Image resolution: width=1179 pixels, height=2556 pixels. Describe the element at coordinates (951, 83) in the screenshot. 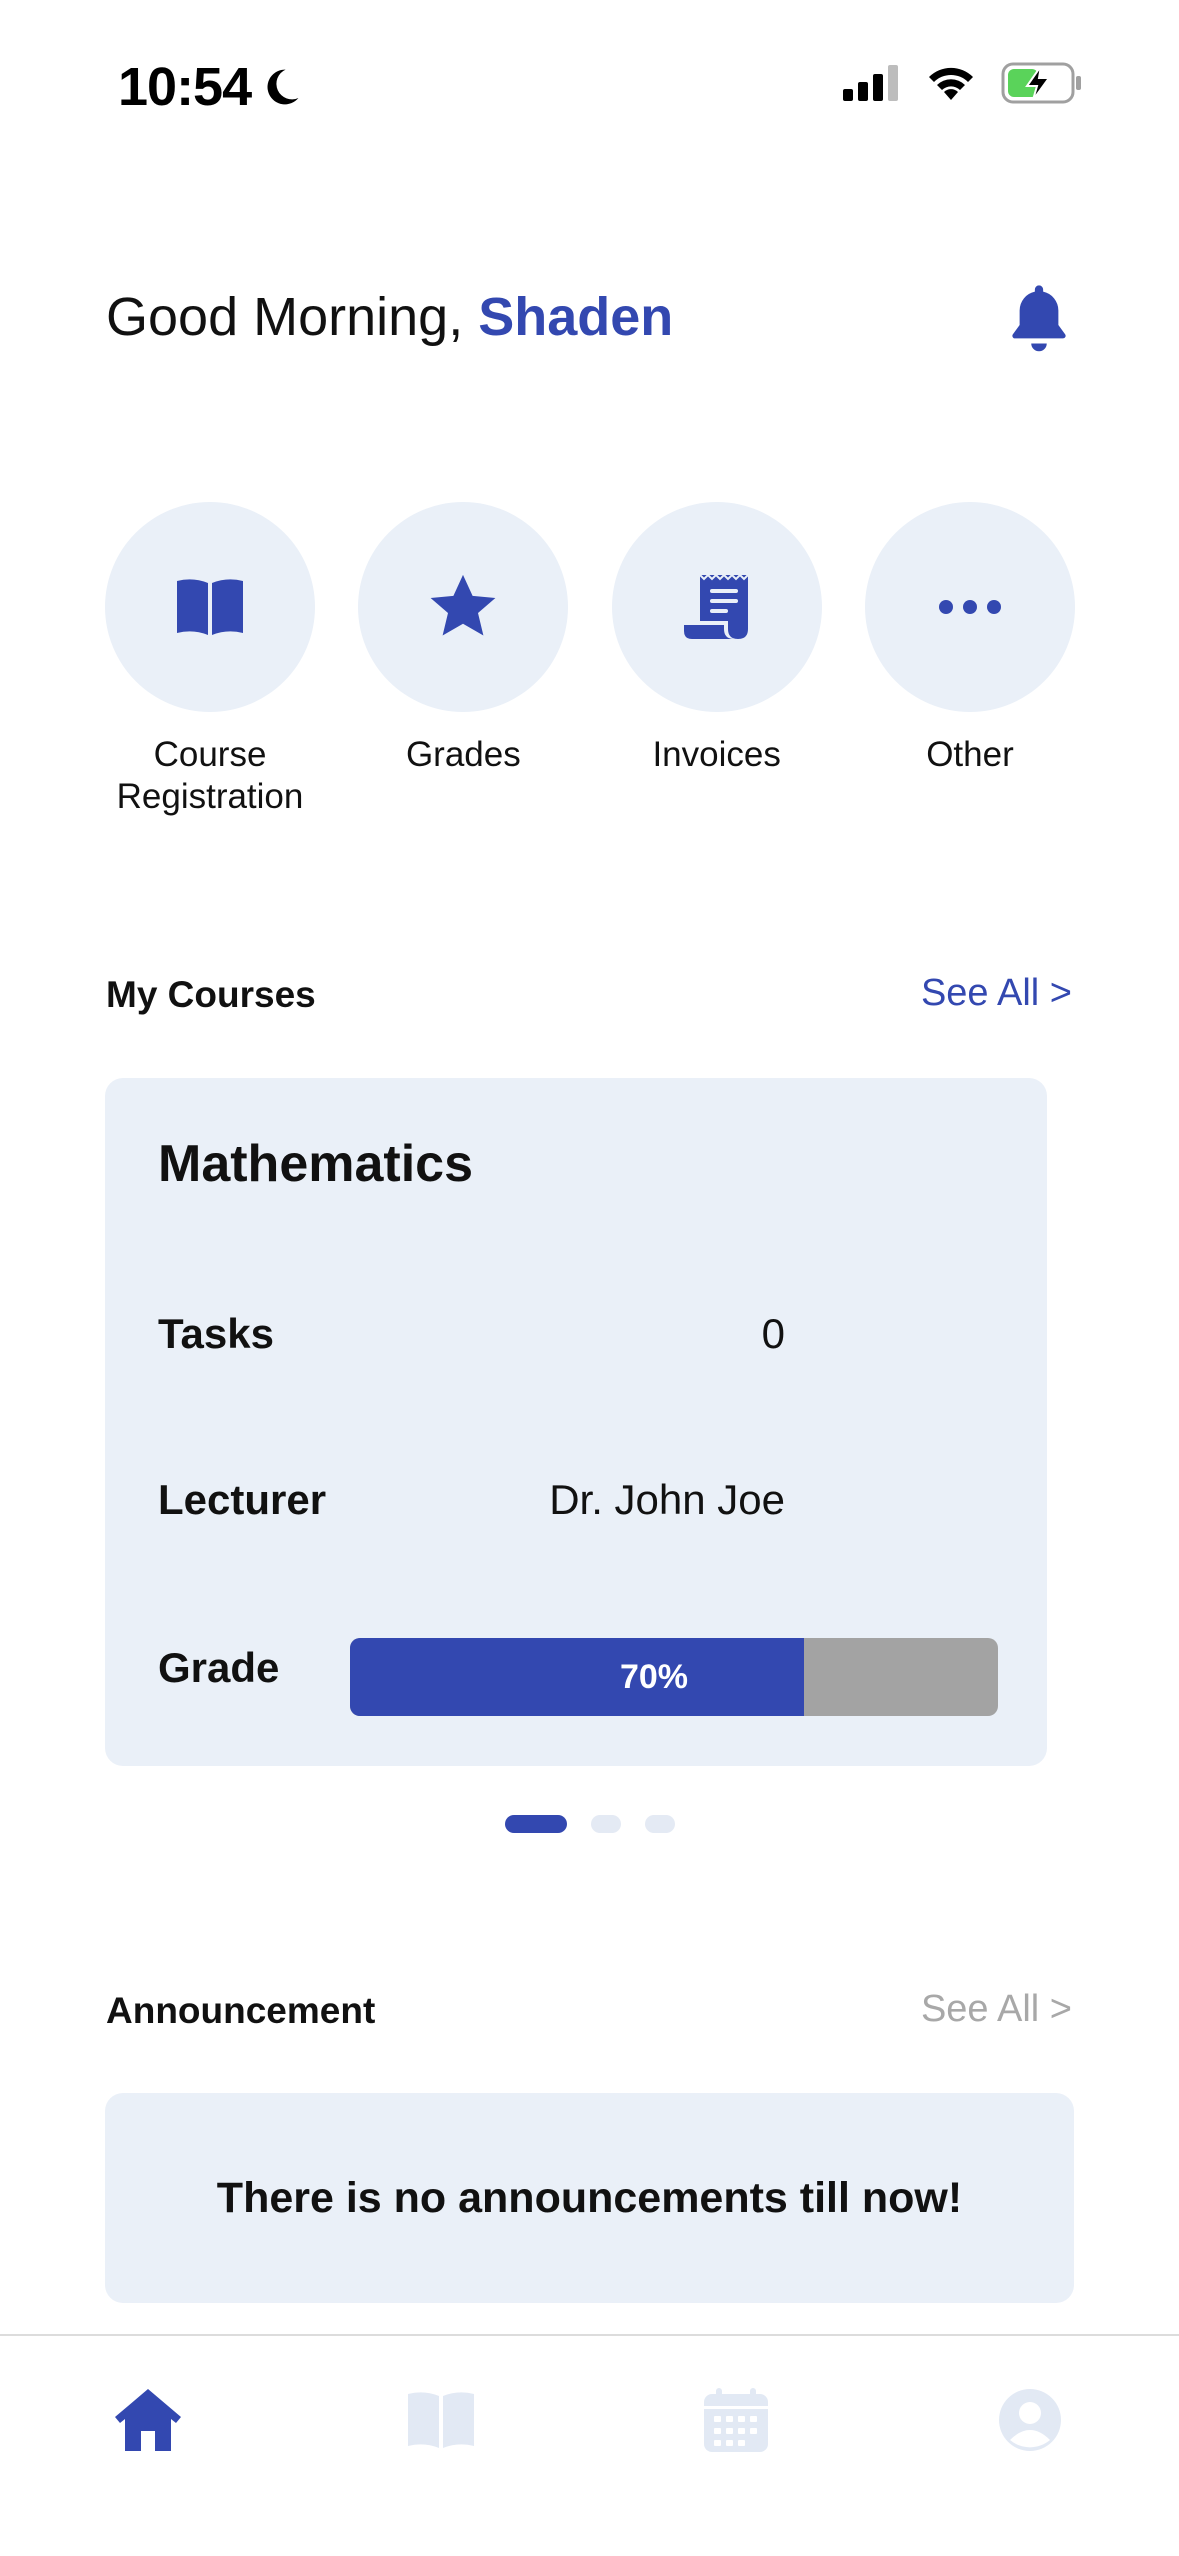

I see `wifi-icon` at that location.